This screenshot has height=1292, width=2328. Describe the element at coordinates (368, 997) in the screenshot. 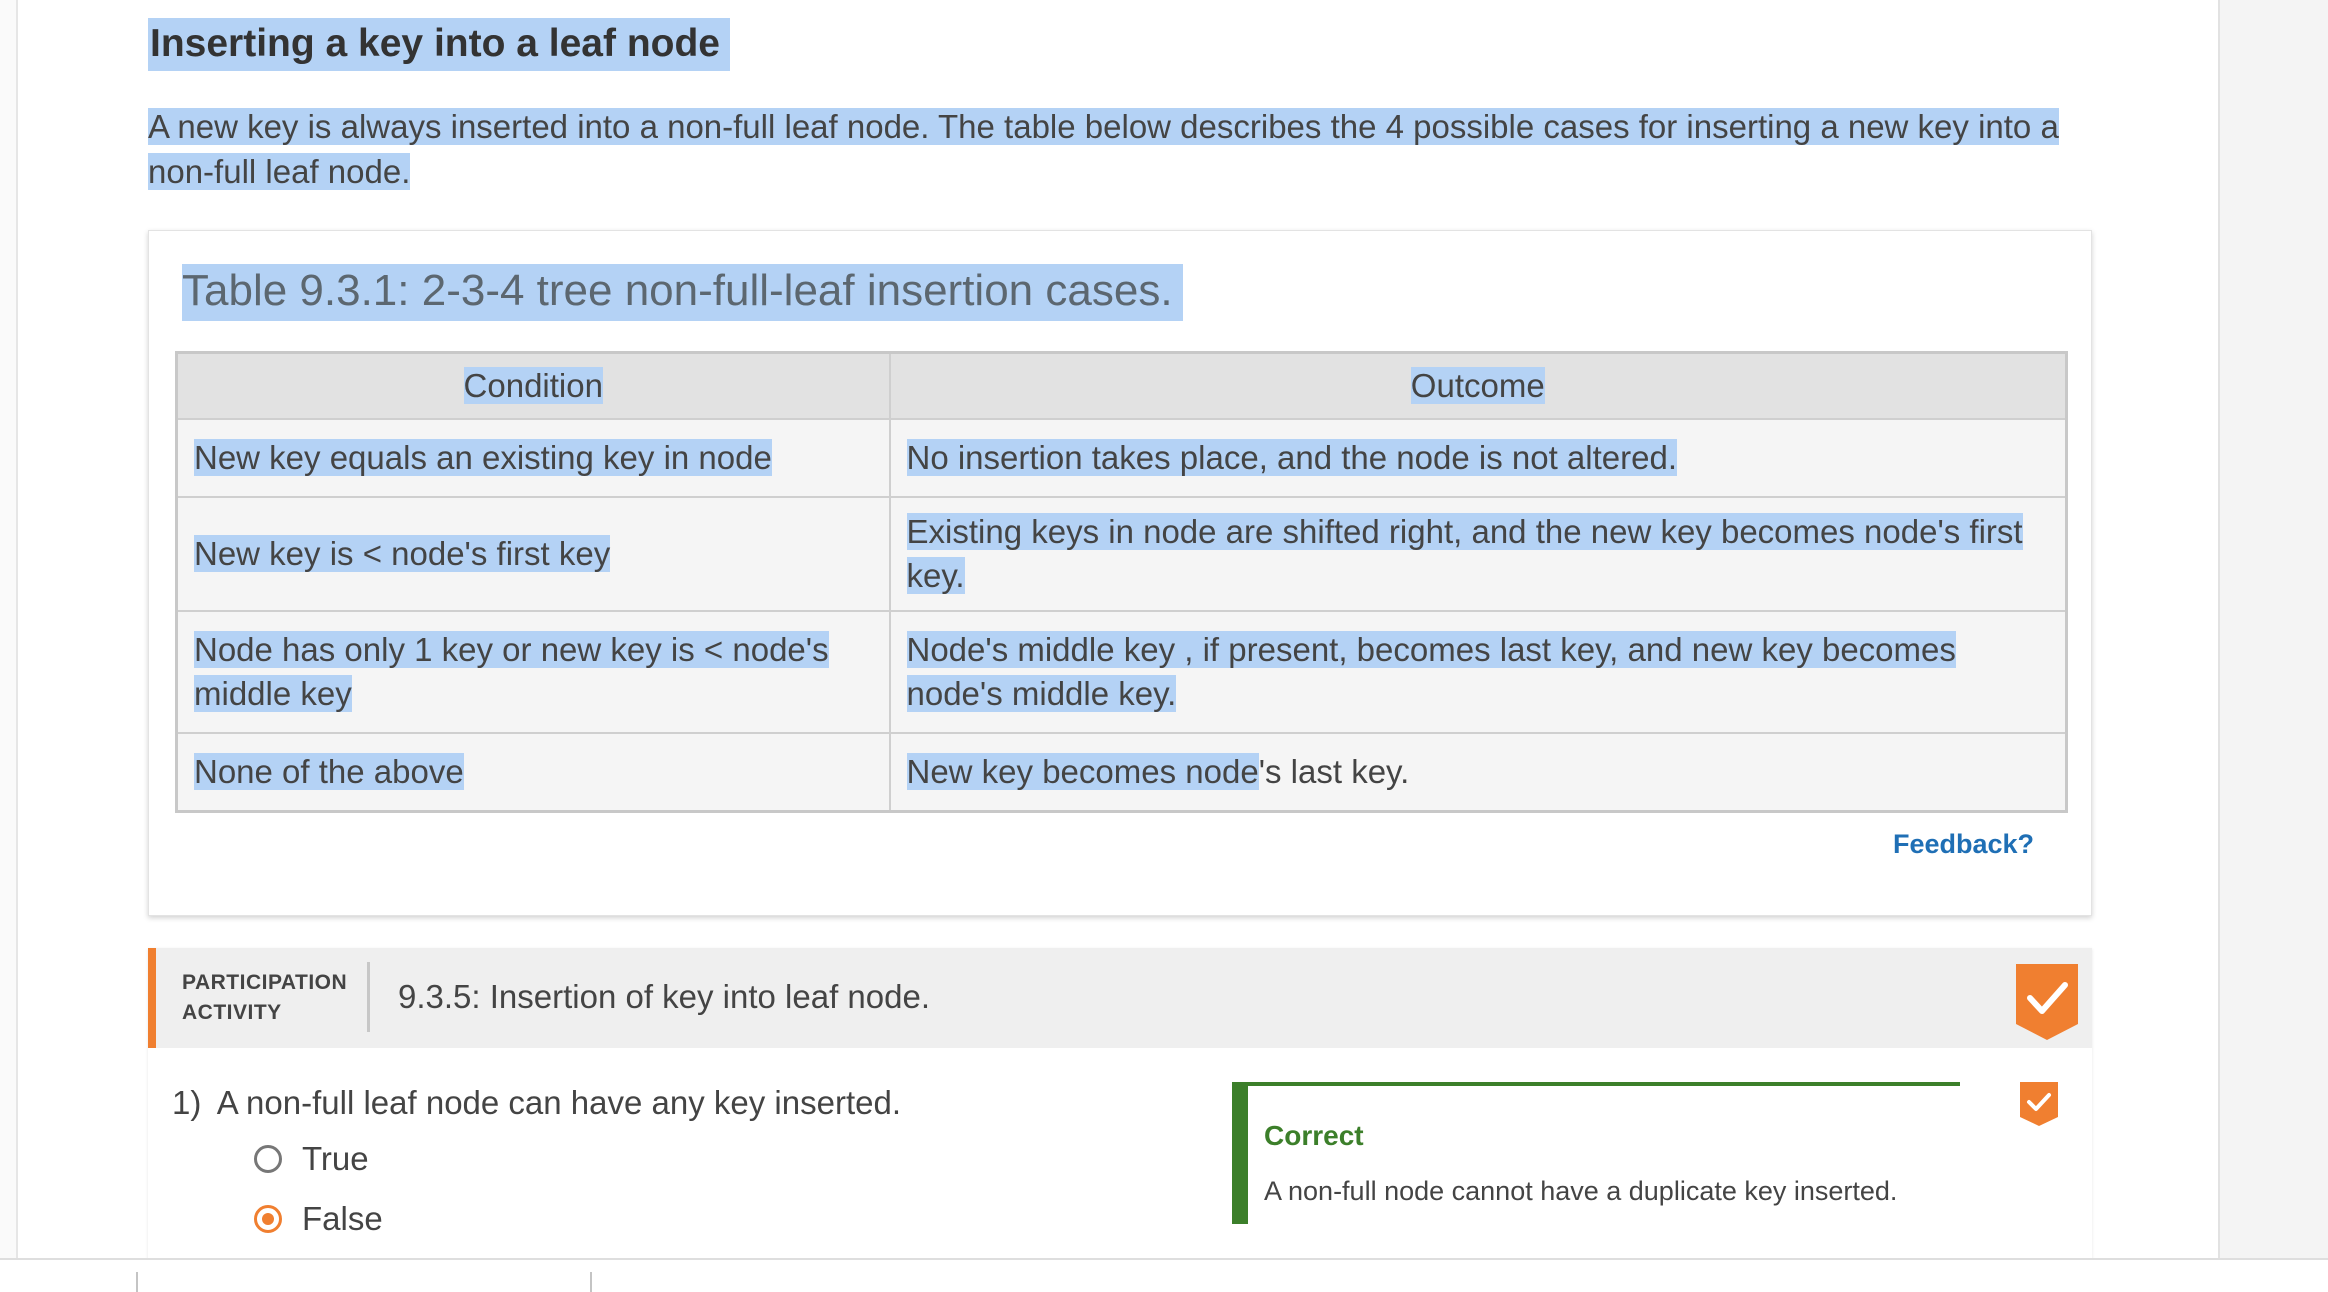

I see `header-divider` at that location.